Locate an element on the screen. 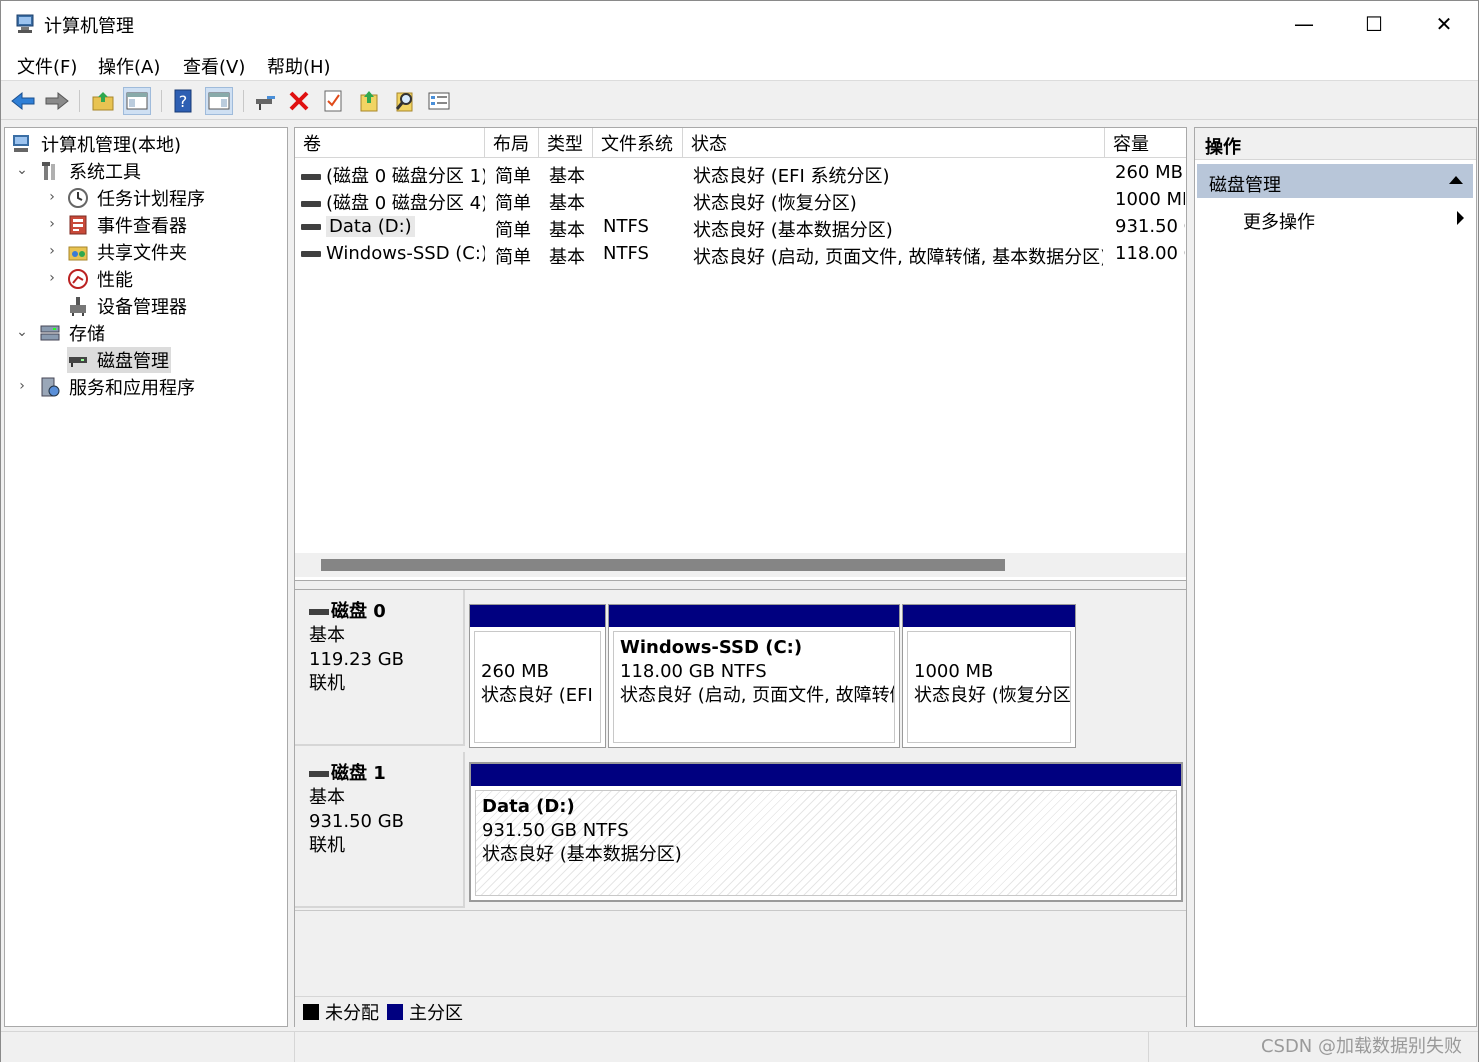  connect-icon is located at coordinates (265, 101).